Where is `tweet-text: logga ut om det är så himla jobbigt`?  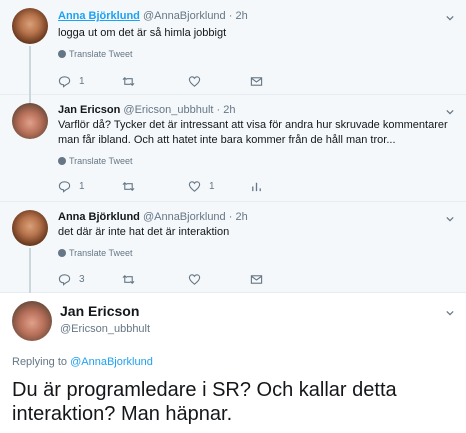
tweet-text: logga ut om det är så himla jobbigt is located at coordinates (142, 33).